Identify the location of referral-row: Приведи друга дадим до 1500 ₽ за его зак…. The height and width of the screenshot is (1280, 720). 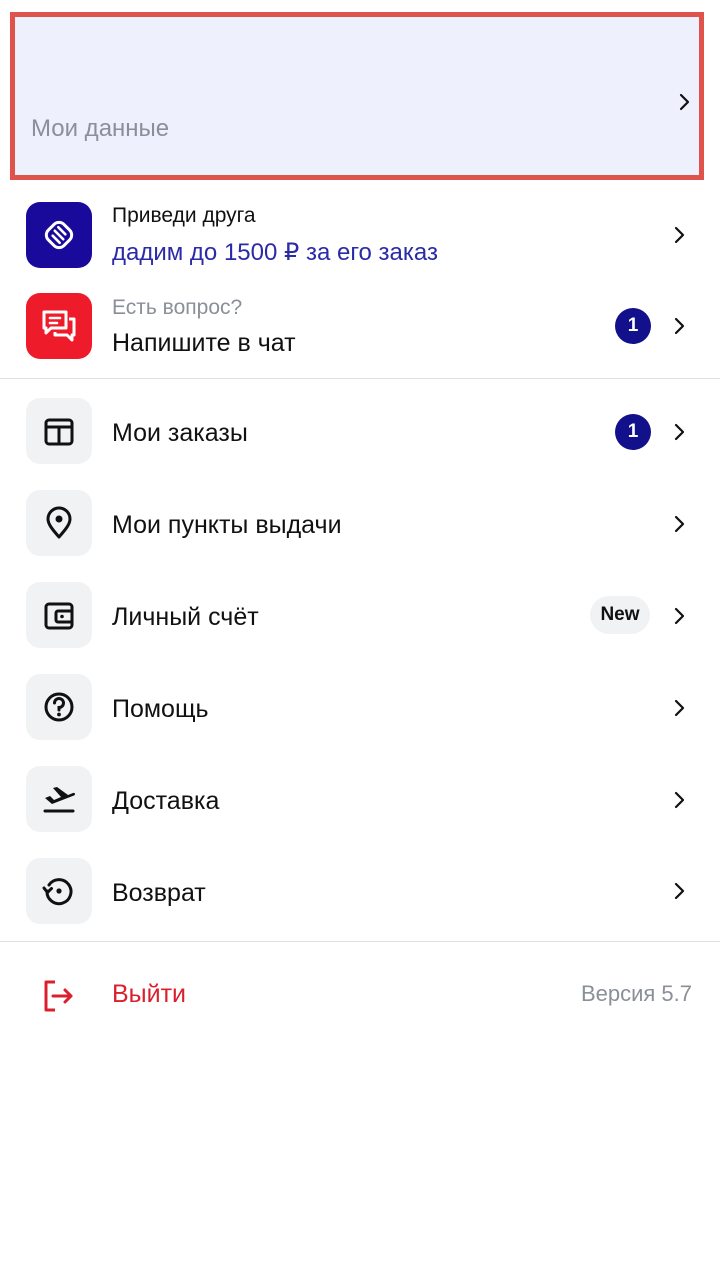
(360, 235).